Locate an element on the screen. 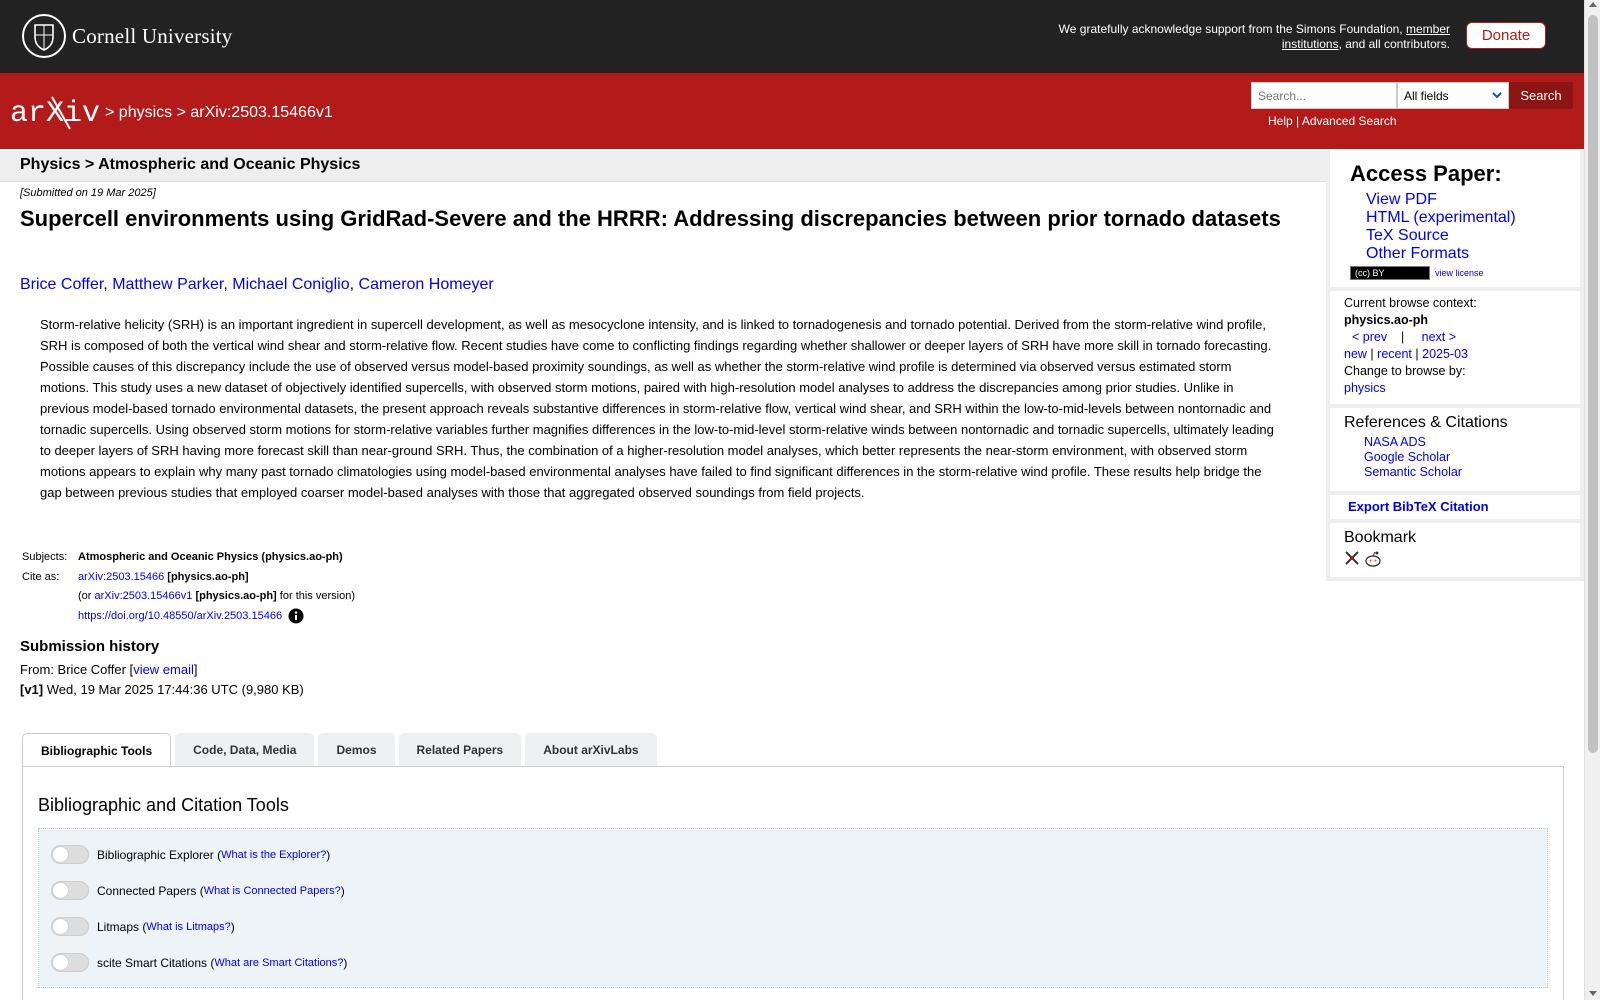  page-scrollbar is located at coordinates (1592, 500).